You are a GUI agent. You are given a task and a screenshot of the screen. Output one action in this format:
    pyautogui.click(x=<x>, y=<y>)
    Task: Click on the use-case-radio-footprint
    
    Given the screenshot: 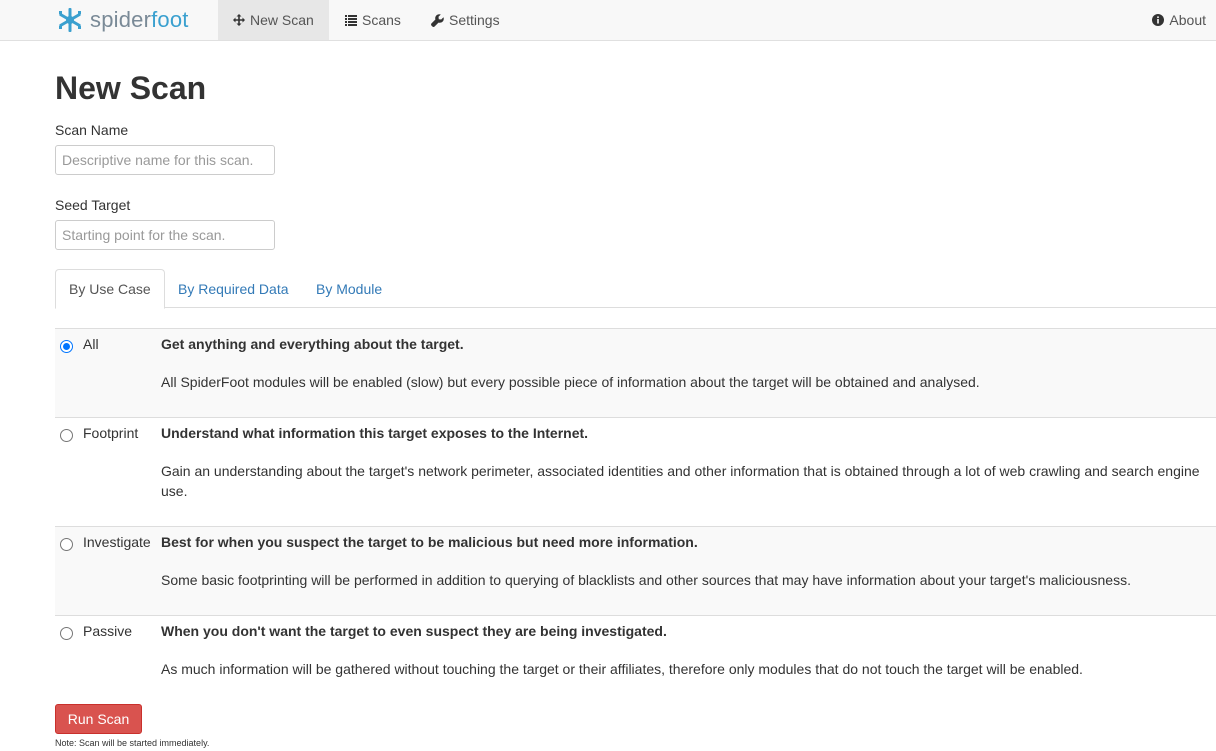 What is the action you would take?
    pyautogui.click(x=66, y=435)
    